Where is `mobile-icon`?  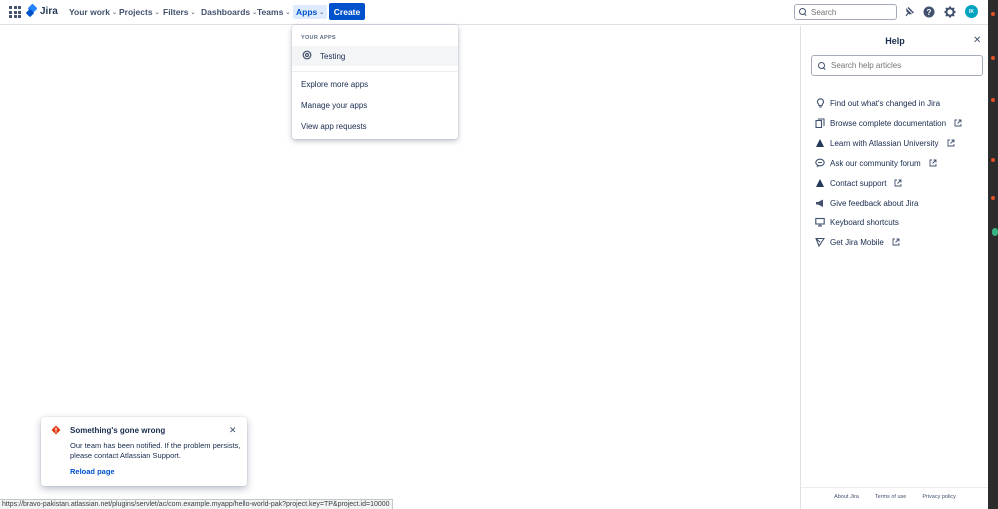 mobile-icon is located at coordinates (820, 242).